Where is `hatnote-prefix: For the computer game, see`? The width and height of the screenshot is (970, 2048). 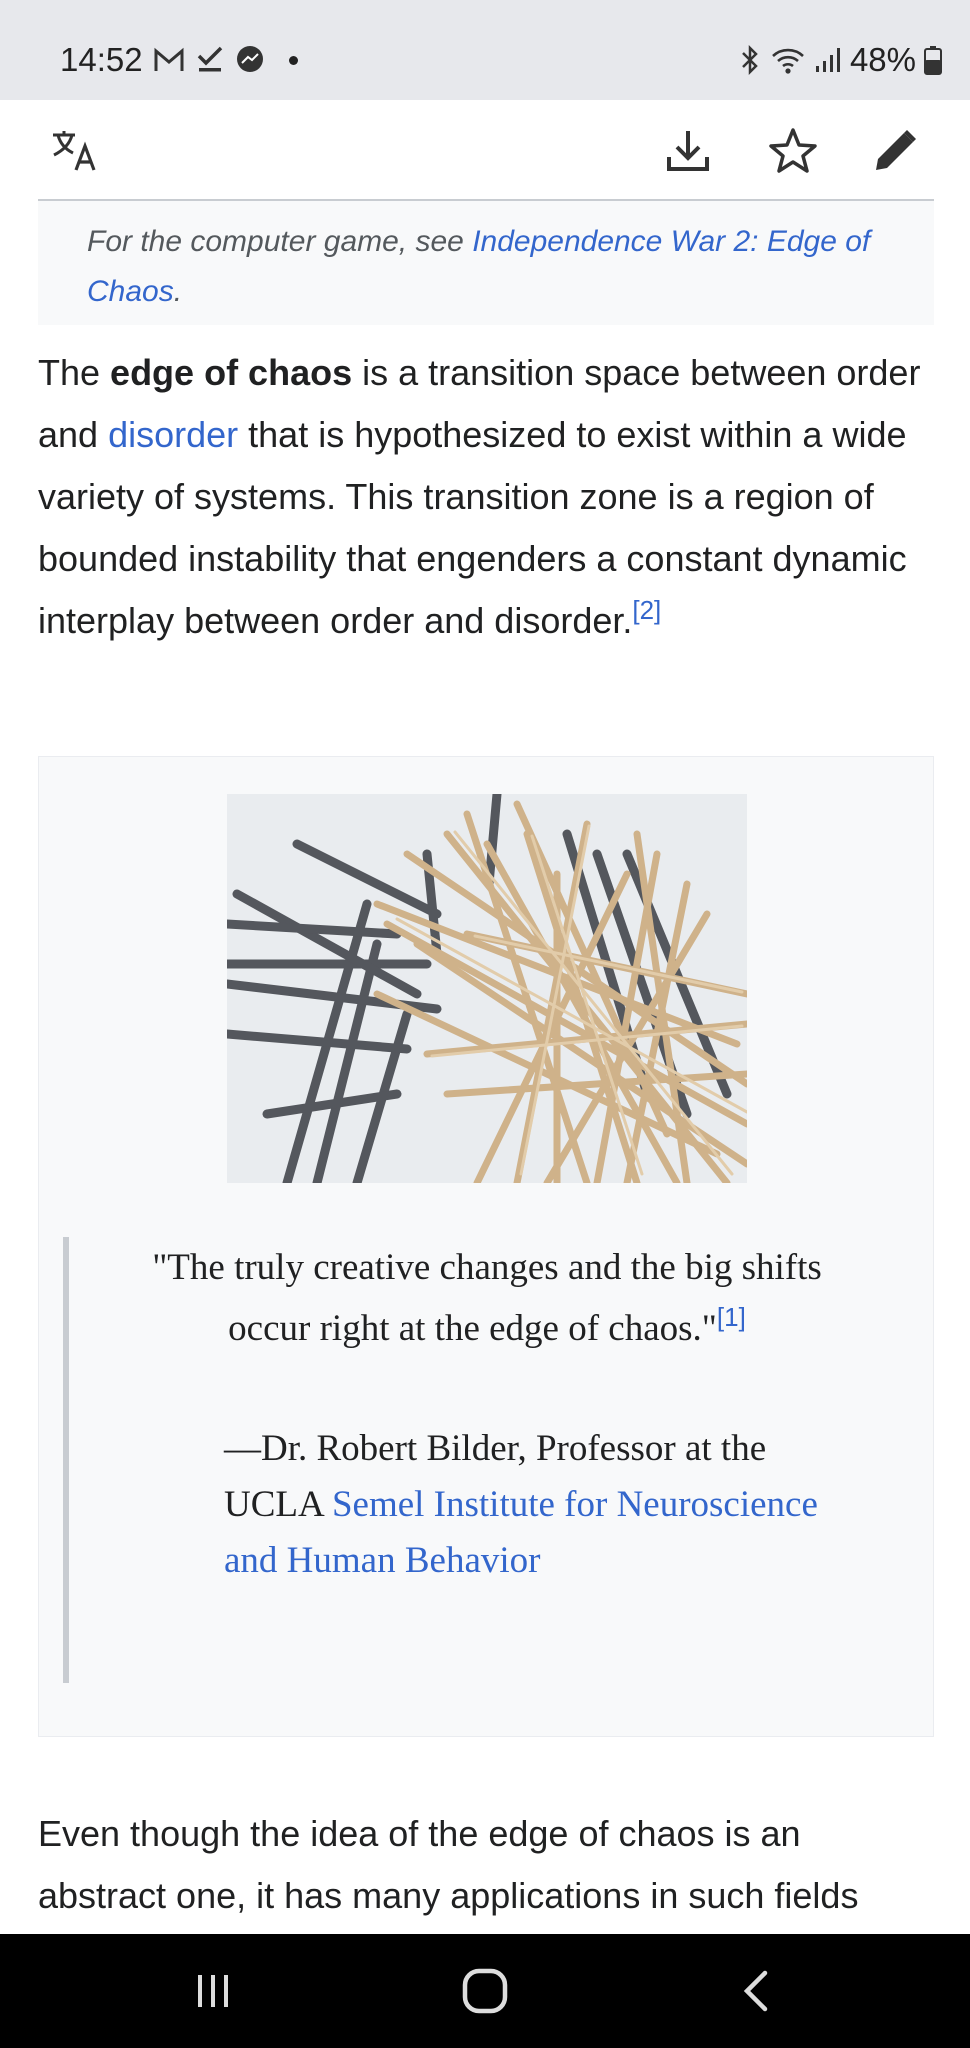
hatnote-prefix: For the computer game, see is located at coordinates (280, 241).